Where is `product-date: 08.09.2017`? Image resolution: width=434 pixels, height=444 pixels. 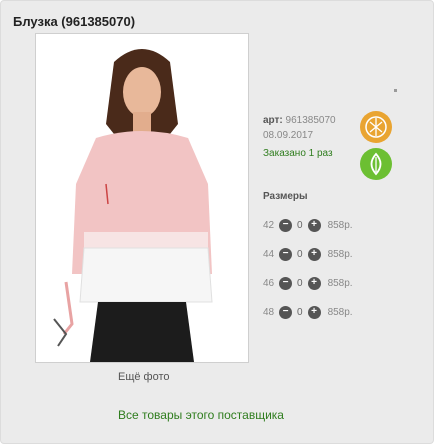 product-date: 08.09.2017 is located at coordinates (288, 135).